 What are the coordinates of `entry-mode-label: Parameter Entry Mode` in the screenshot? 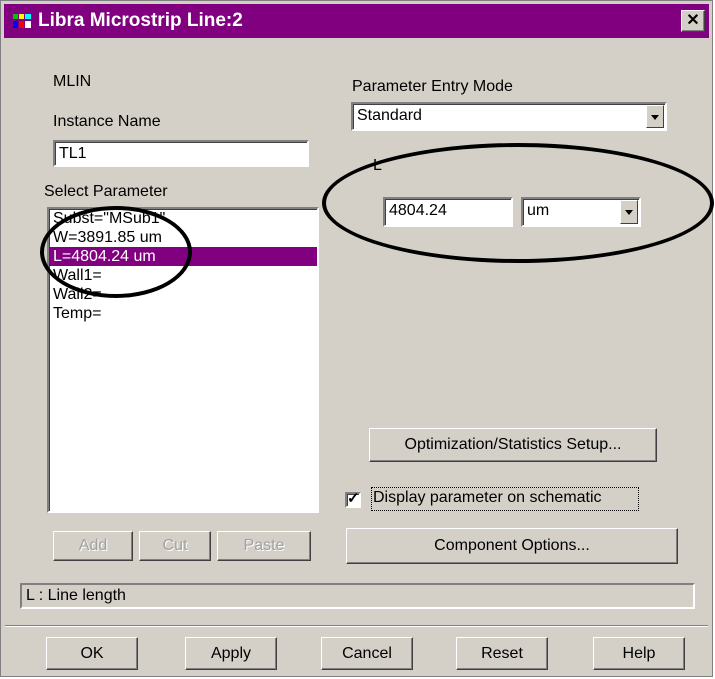 It's located at (432, 86).